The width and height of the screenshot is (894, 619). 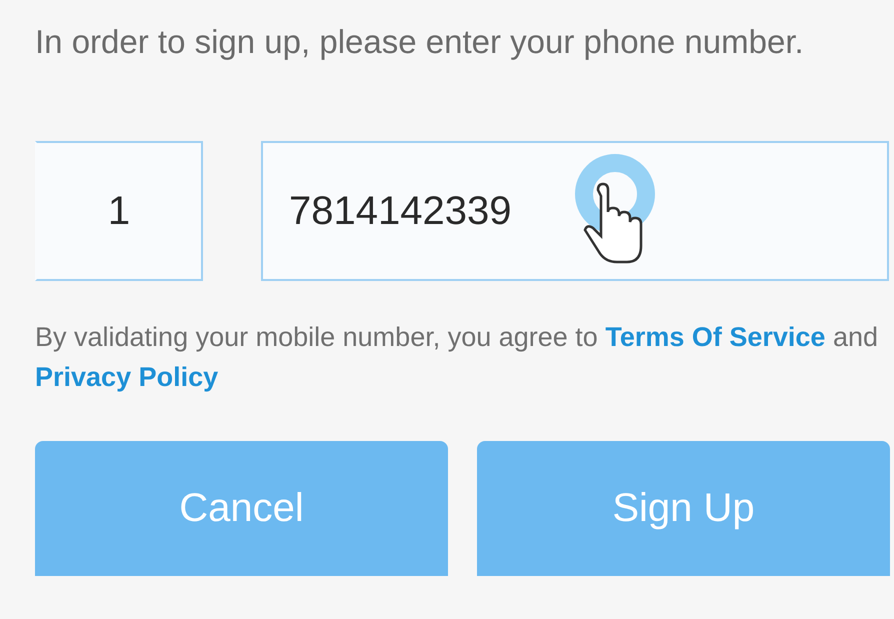 I want to click on cancel-button: Cancel, so click(x=241, y=508).